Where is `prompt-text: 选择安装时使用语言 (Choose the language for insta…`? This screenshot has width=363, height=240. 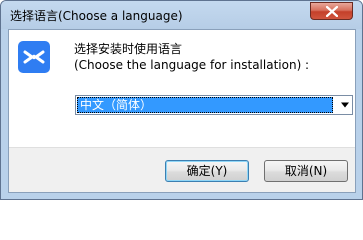
prompt-text: 选择安装时使用语言 (Choose the language for insta… is located at coordinates (191, 57).